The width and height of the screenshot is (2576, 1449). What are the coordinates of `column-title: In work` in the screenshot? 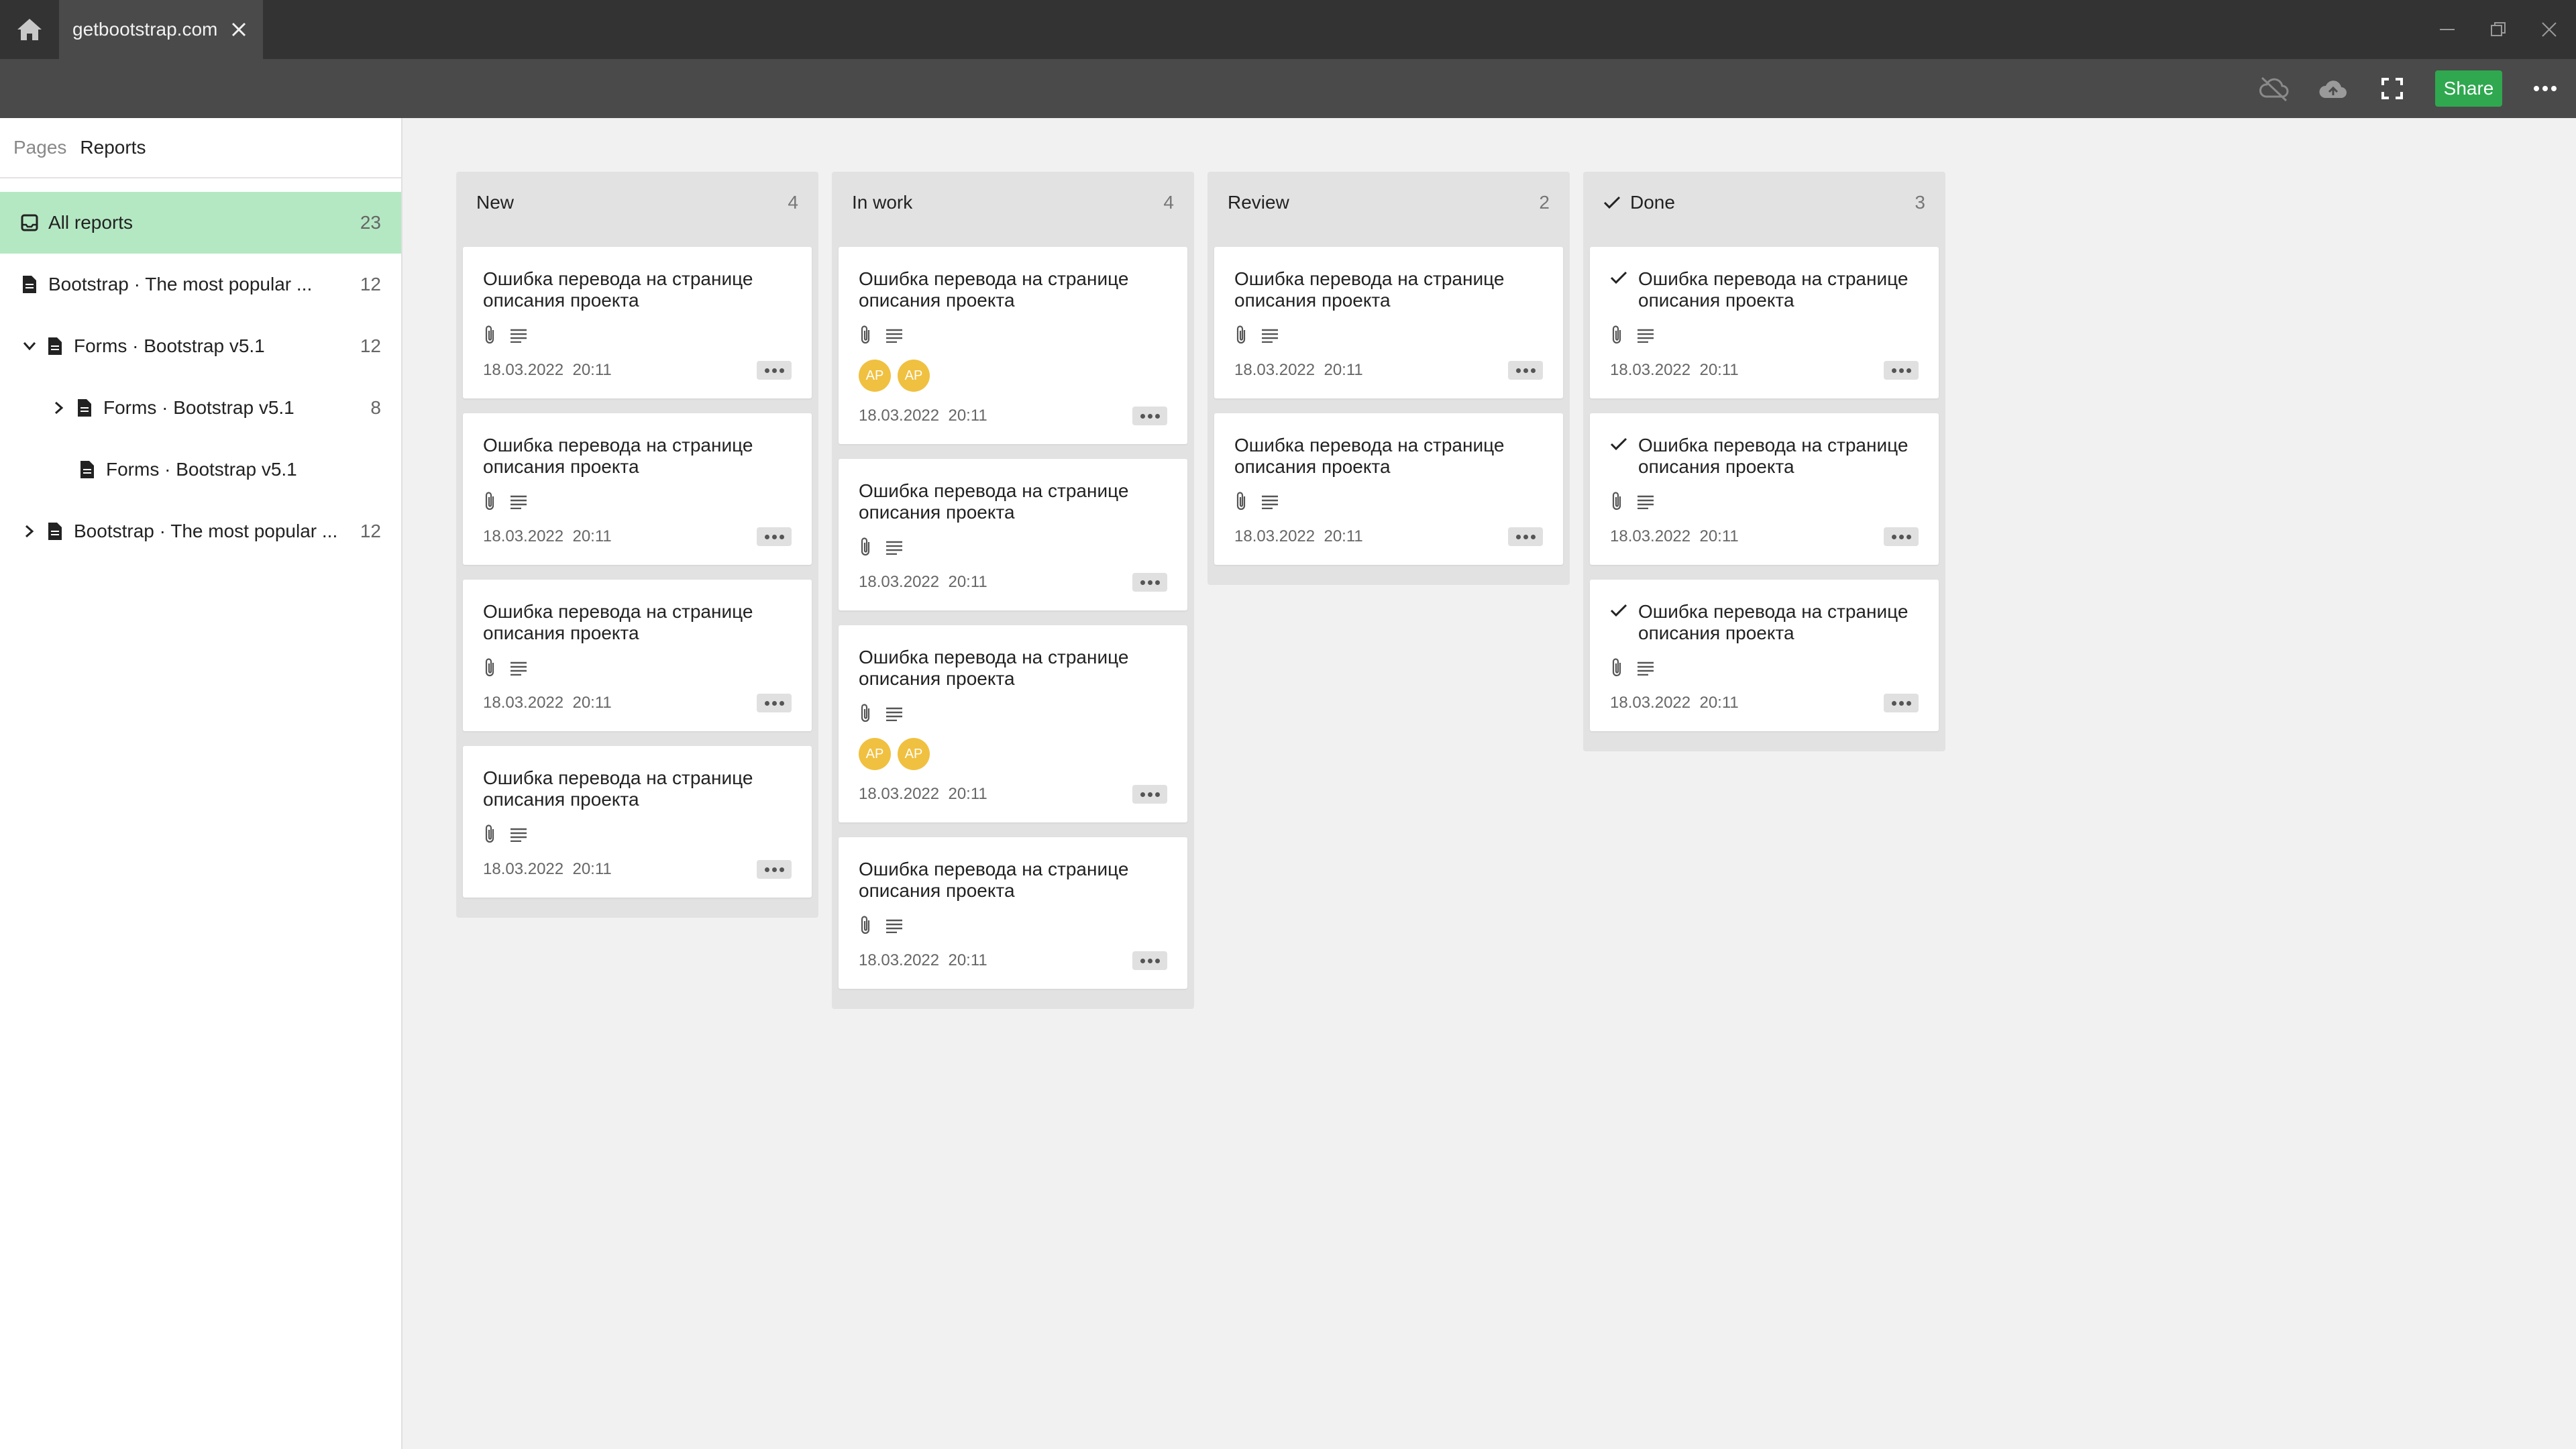 It's located at (882, 202).